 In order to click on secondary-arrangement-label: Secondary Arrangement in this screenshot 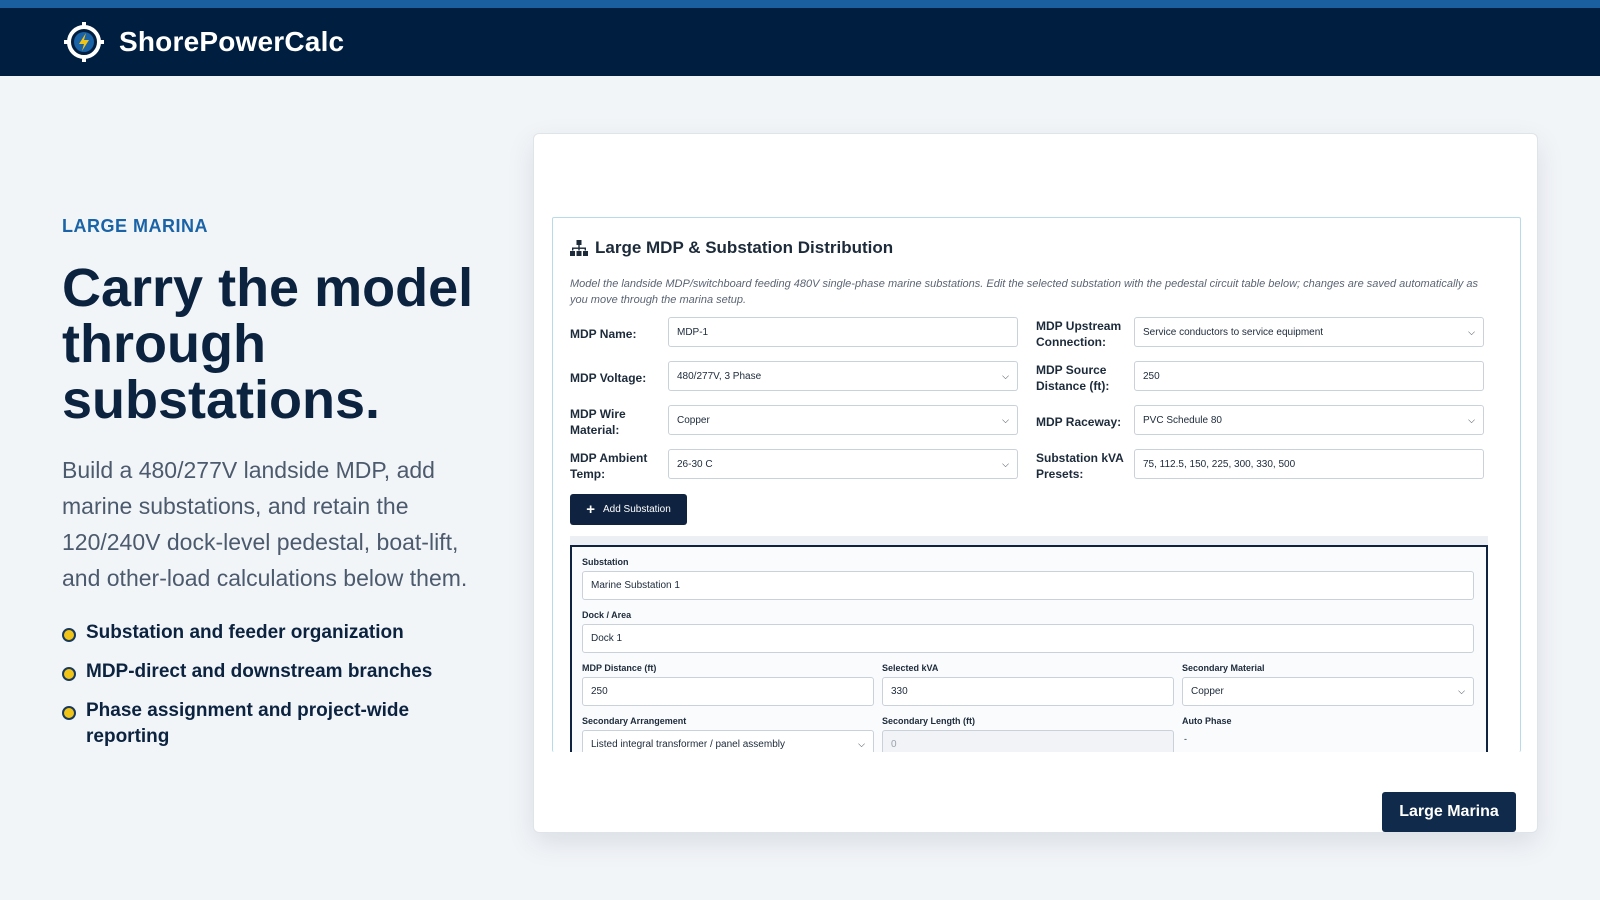, I will do `click(634, 721)`.